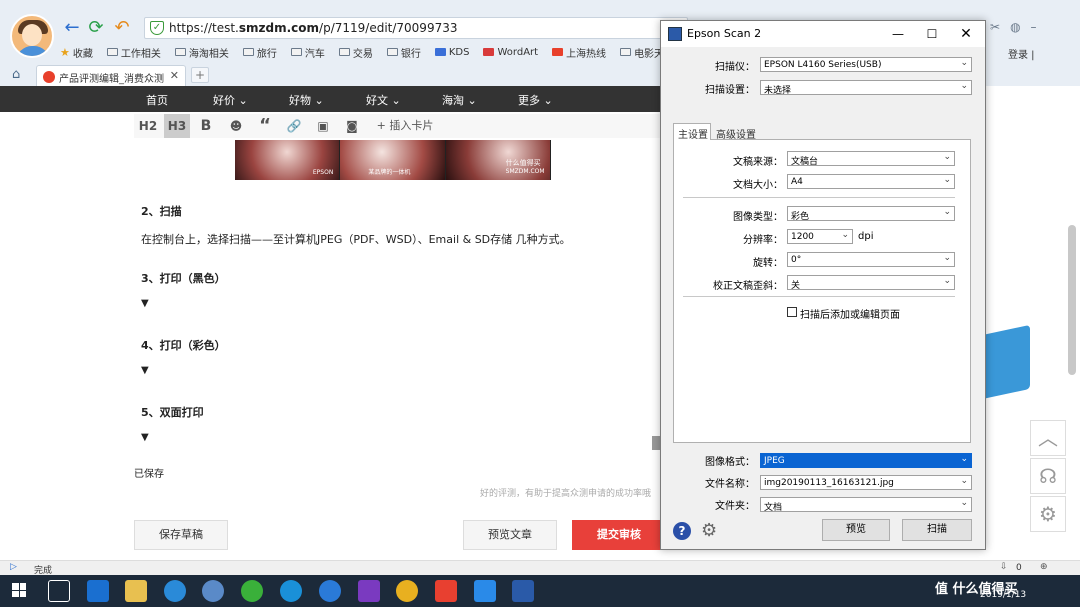 Image resolution: width=1080 pixels, height=607 pixels. I want to click on document-source-label: 文稿来源：, so click(758, 162).